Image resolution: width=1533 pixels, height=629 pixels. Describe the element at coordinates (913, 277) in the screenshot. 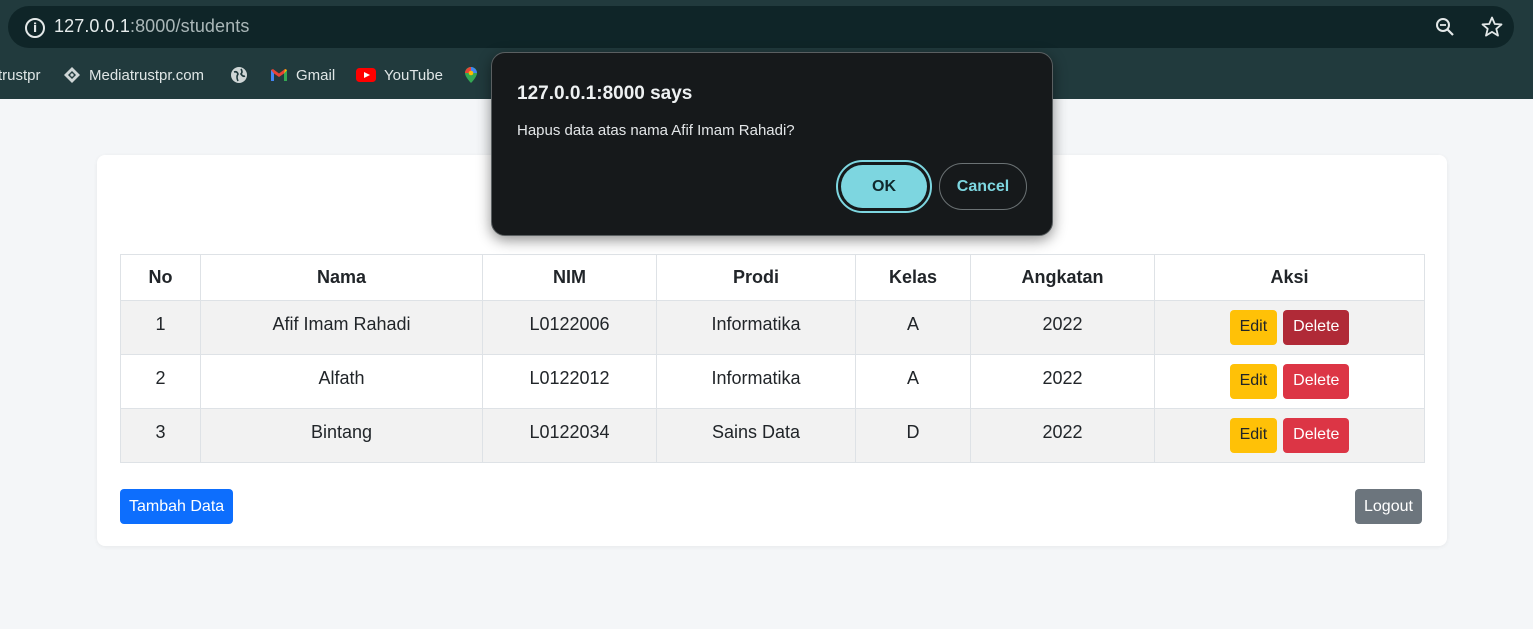

I see `header-kelas: Kelas` at that location.